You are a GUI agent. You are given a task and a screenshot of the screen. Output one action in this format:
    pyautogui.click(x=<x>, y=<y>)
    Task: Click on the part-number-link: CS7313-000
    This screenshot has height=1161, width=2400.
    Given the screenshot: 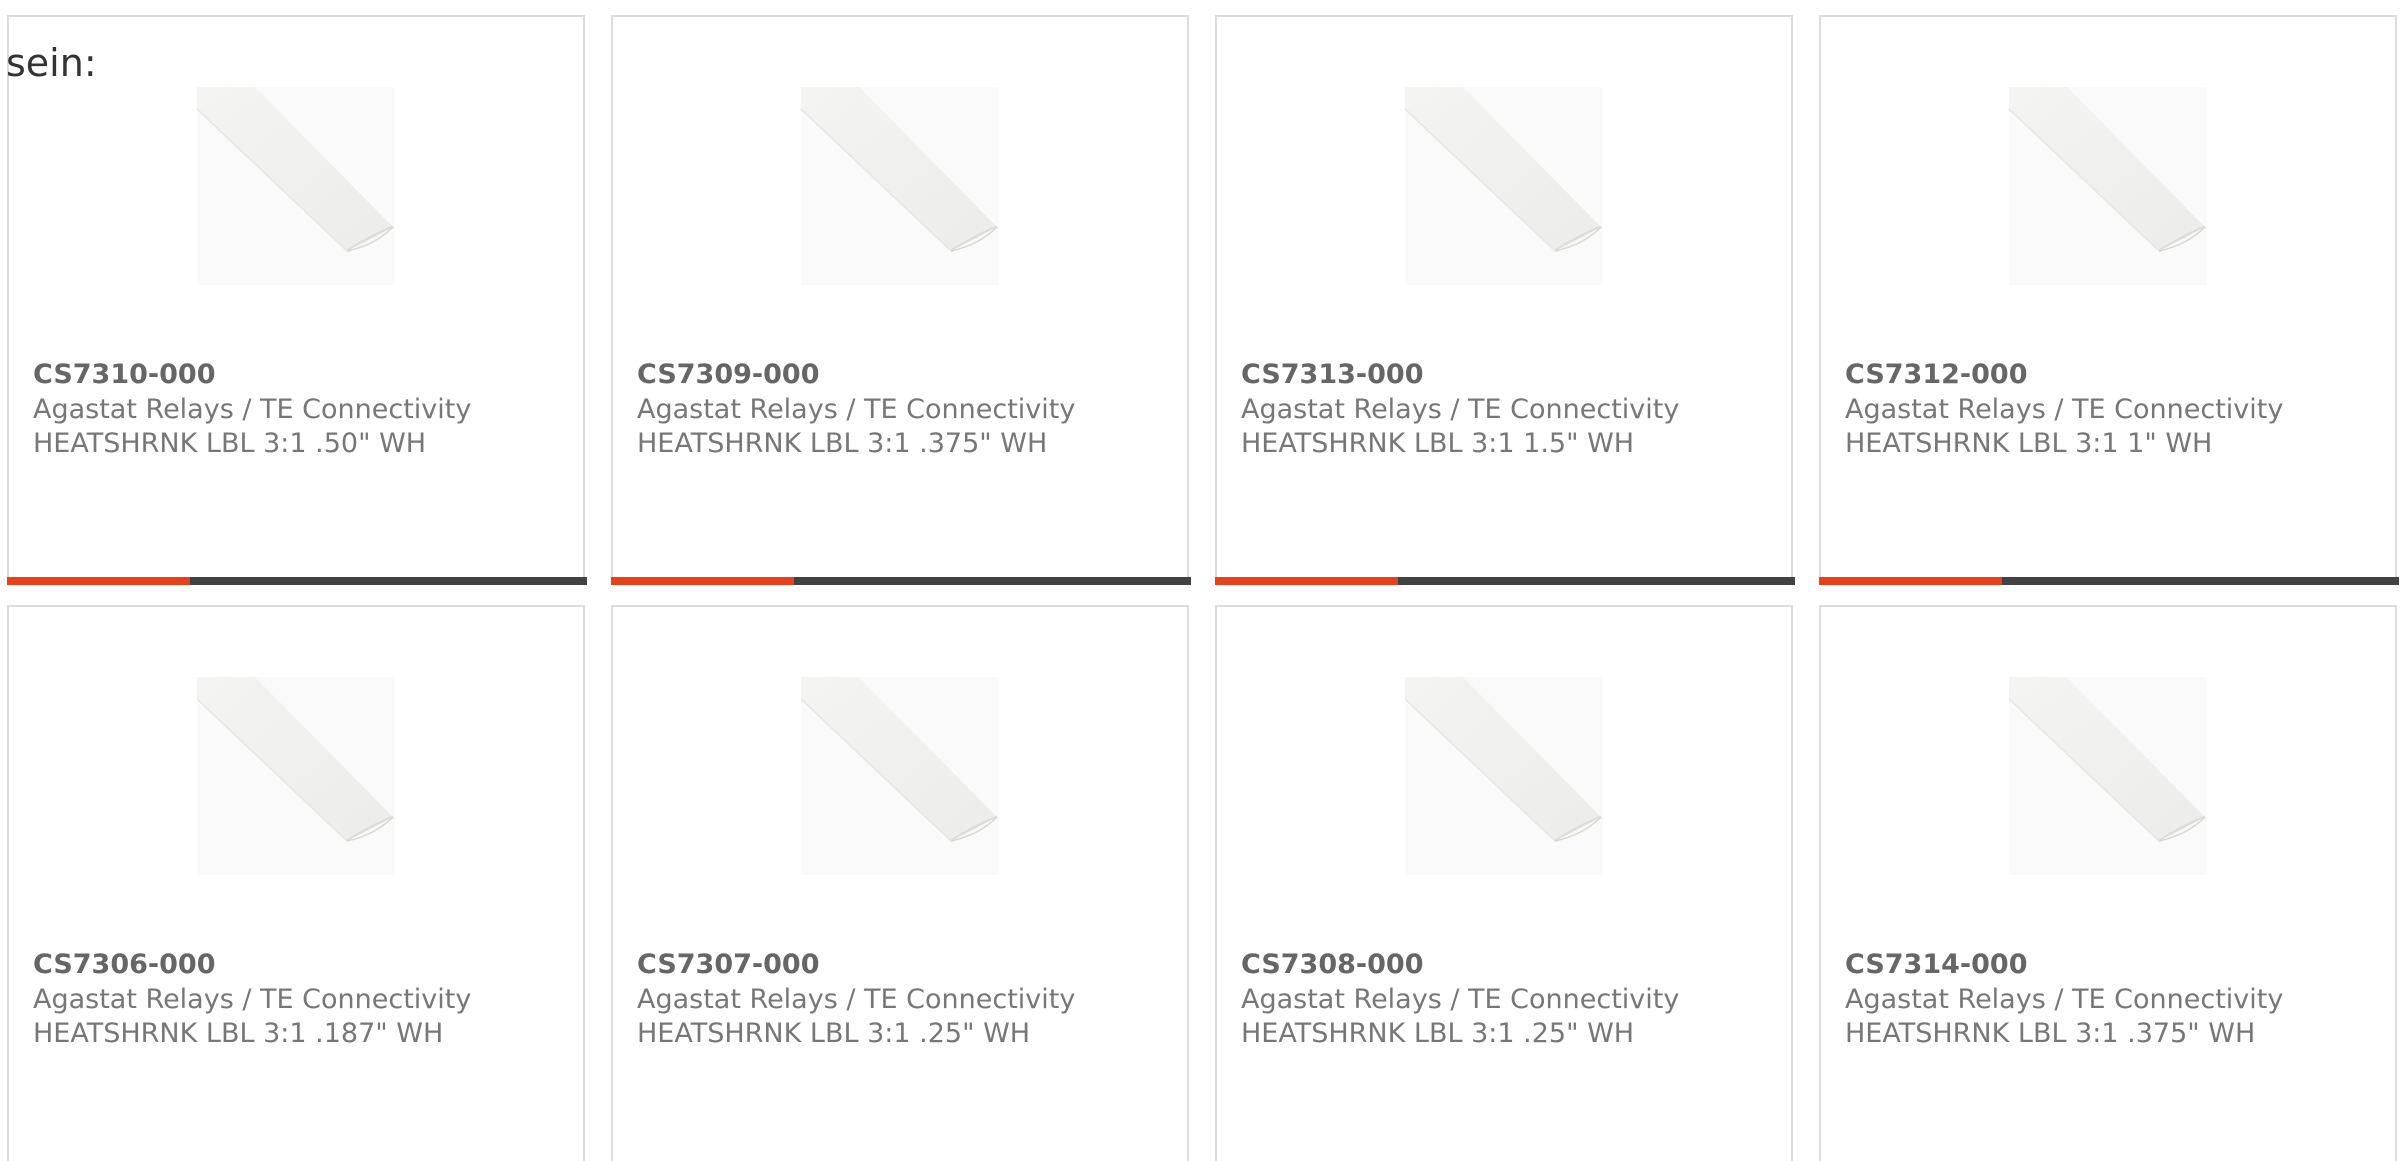 What is the action you would take?
    pyautogui.click(x=1332, y=375)
    